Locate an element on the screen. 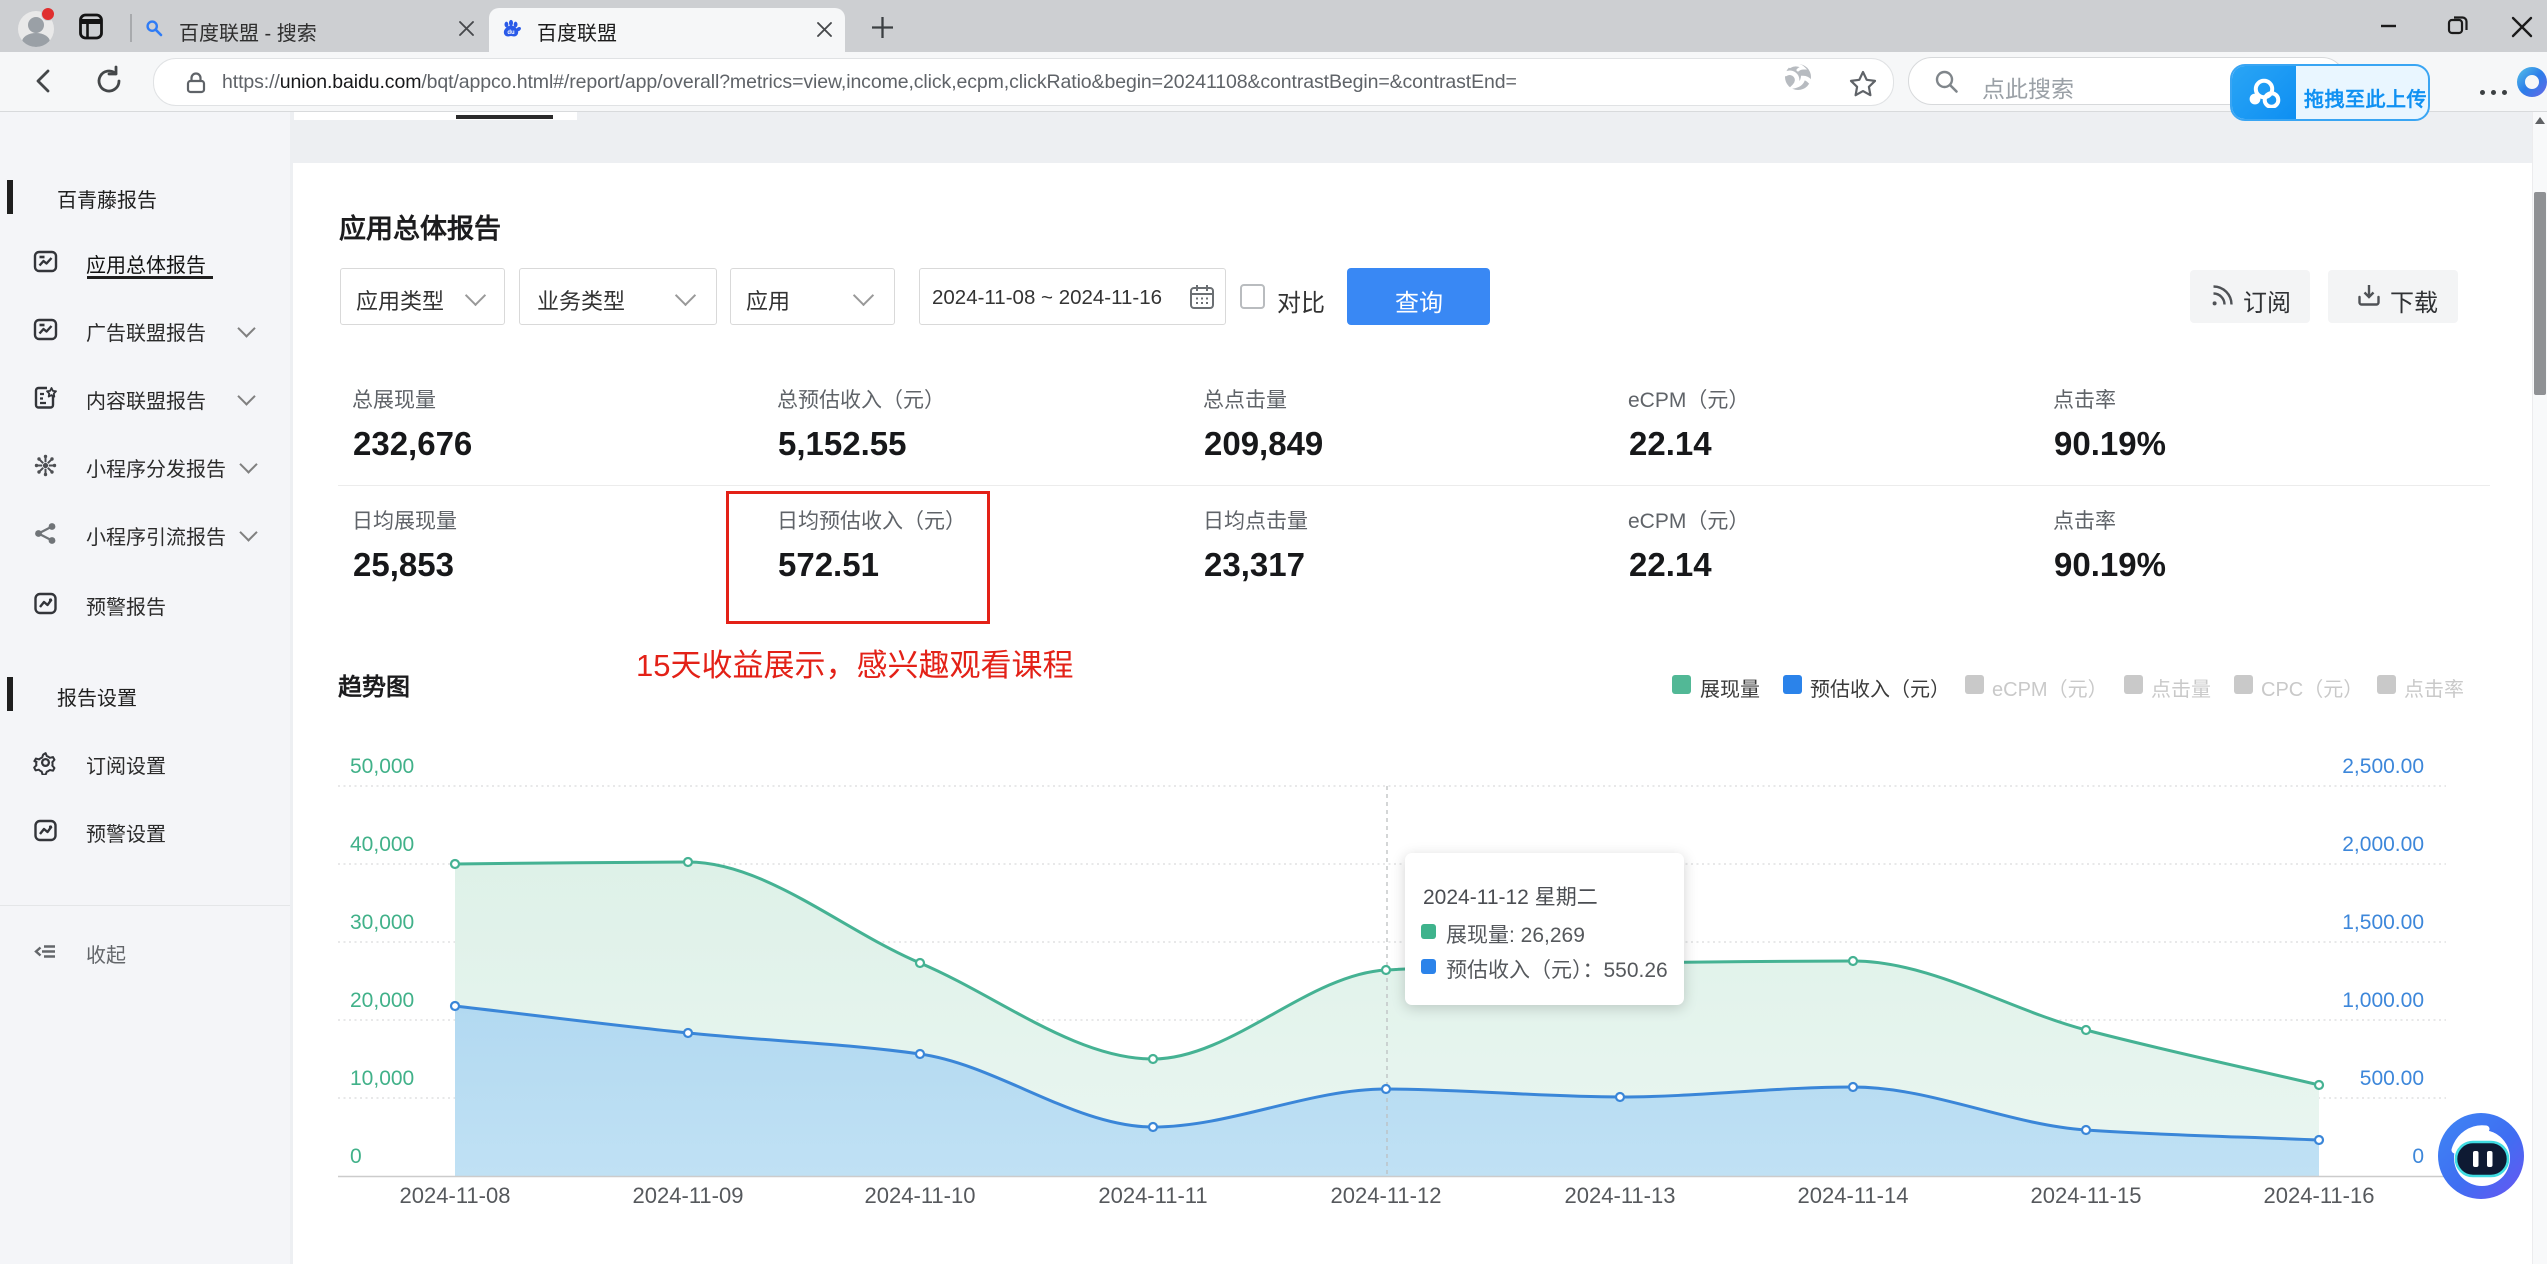  svg-text: 2024-11-13 is located at coordinates (1620, 1195).